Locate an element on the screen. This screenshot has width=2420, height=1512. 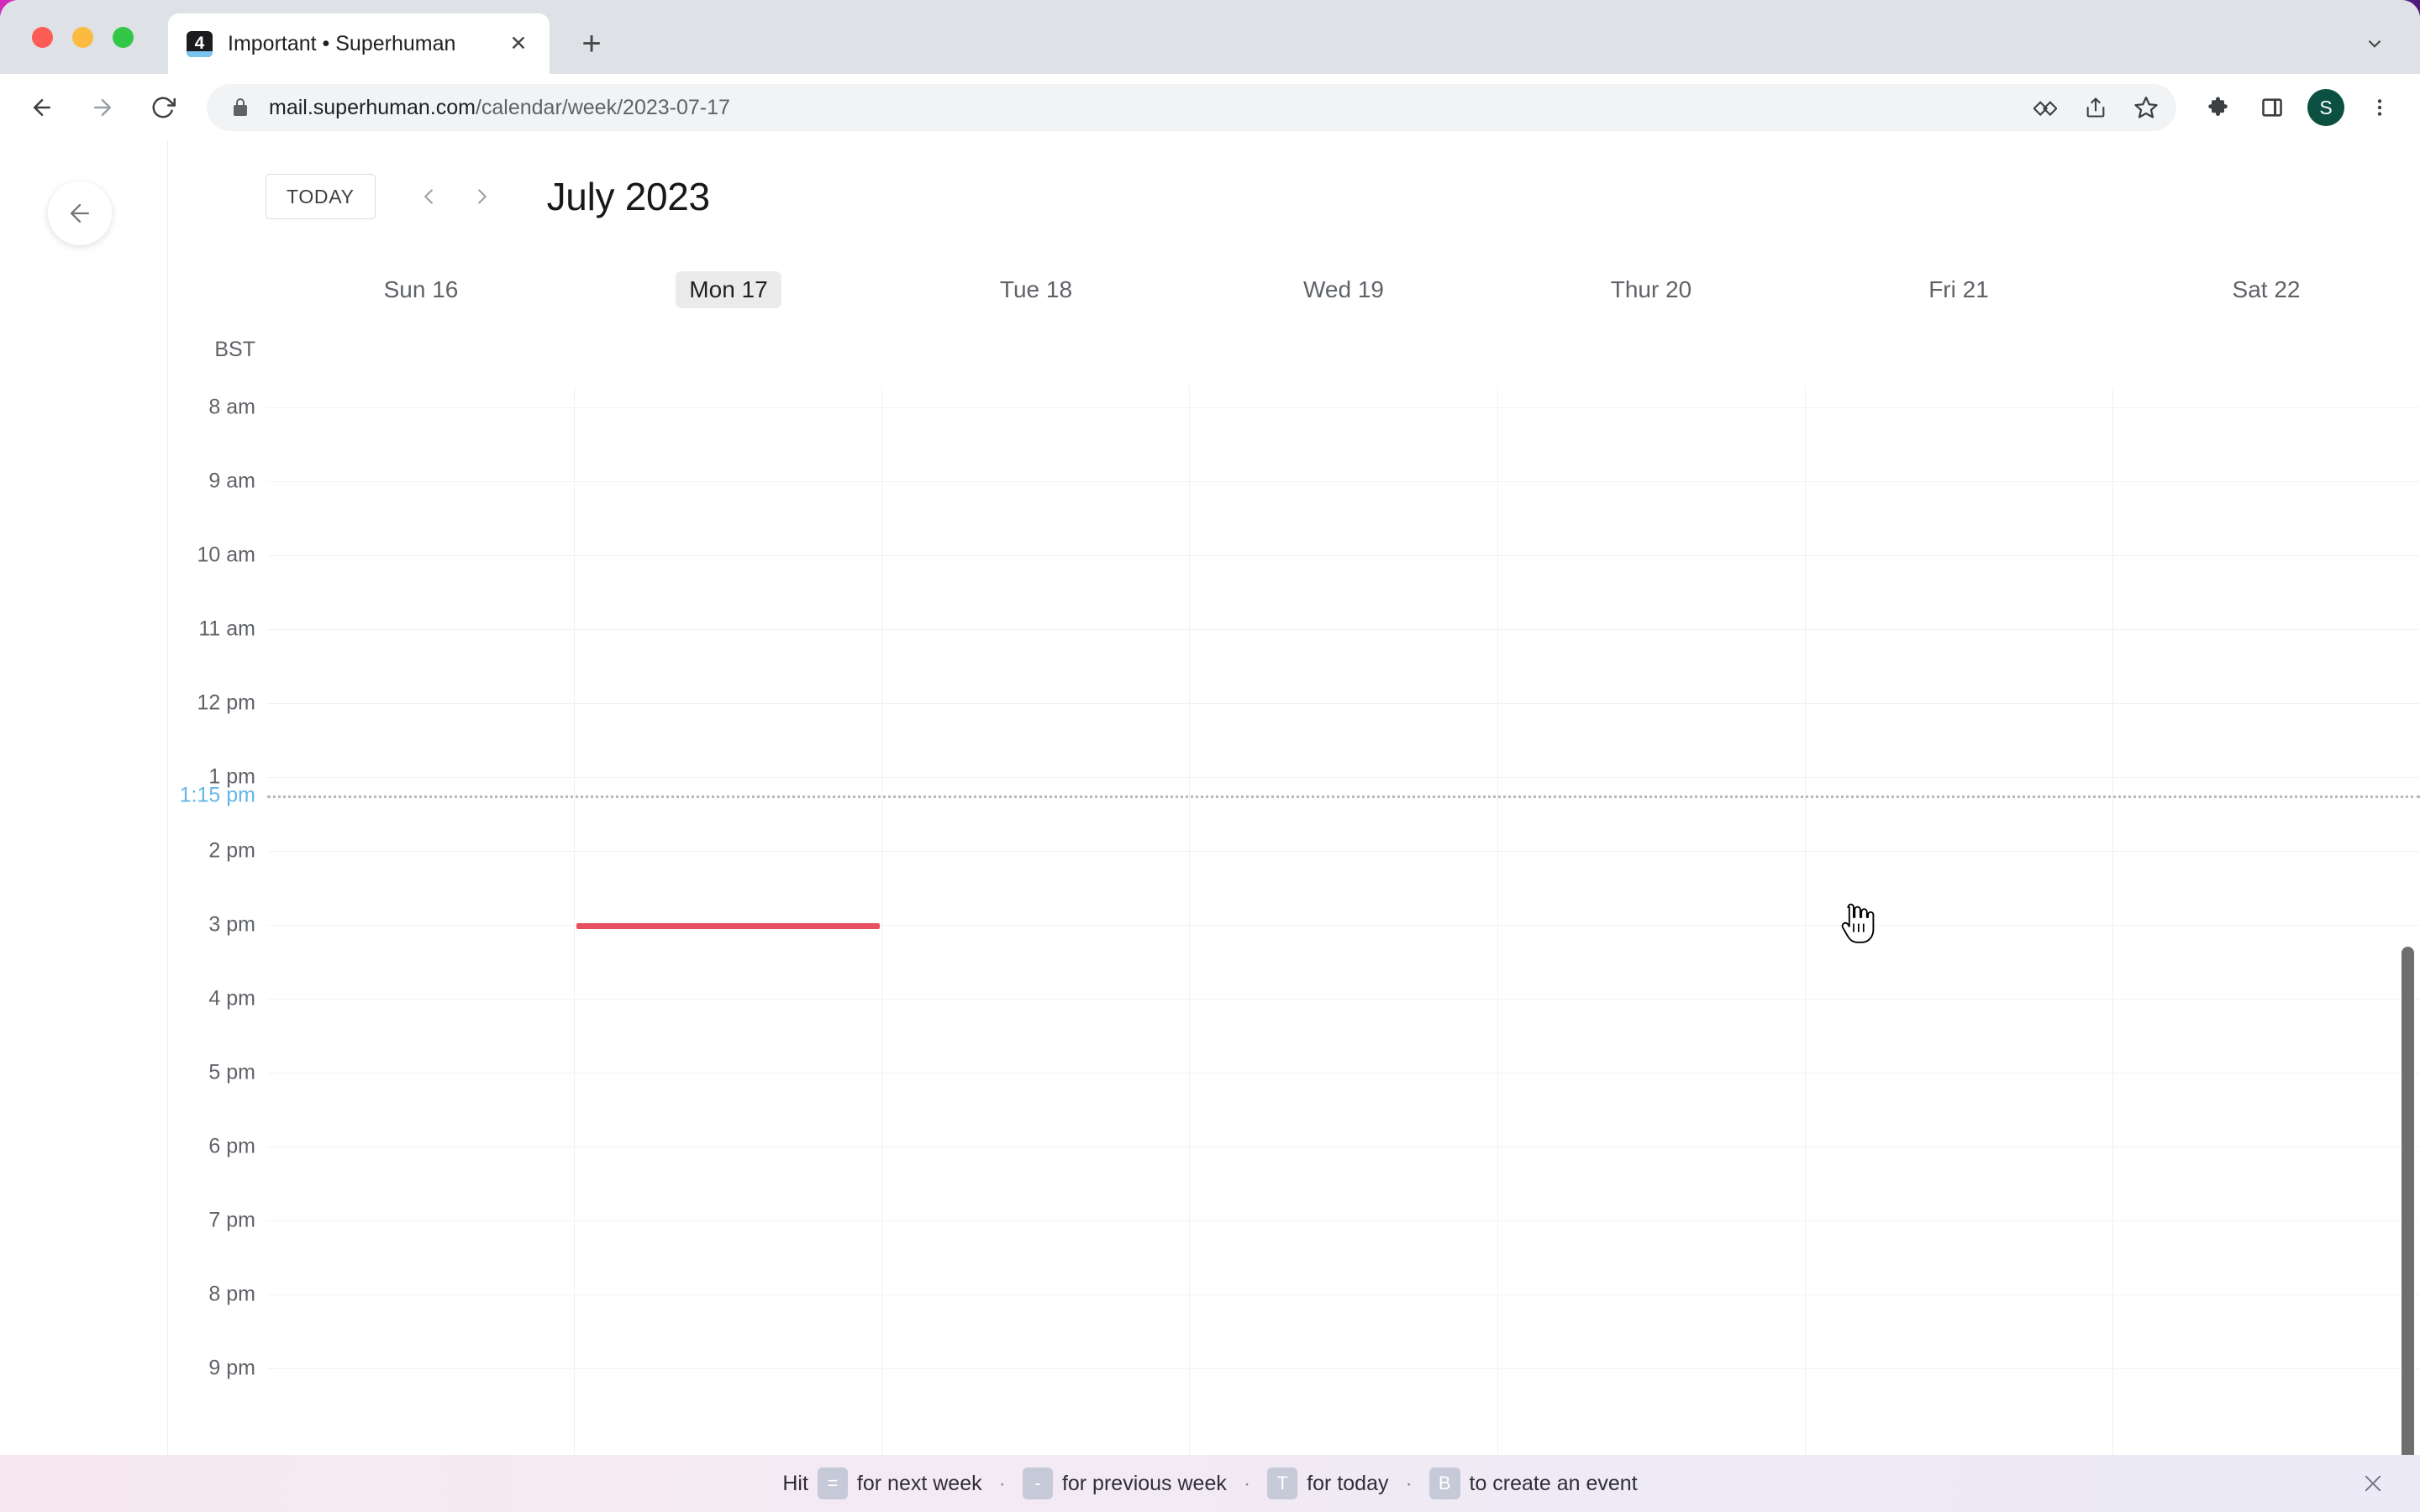
hint-text-3: to create an event is located at coordinates (1554, 1483).